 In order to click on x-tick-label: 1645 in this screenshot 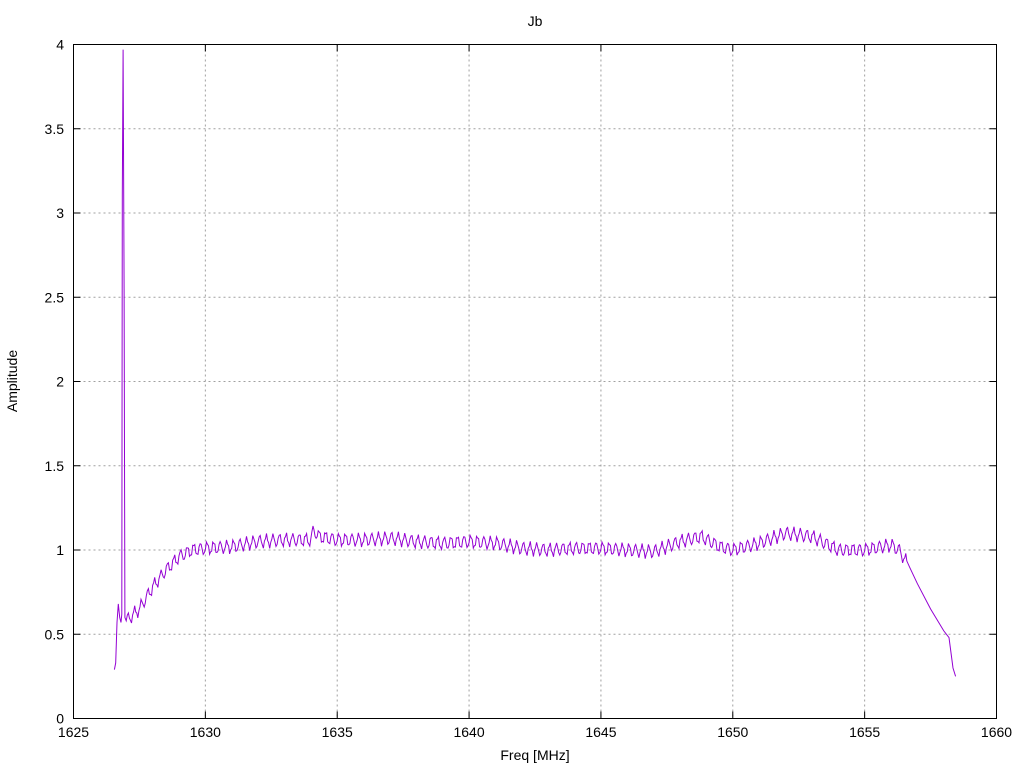, I will do `click(600, 732)`.